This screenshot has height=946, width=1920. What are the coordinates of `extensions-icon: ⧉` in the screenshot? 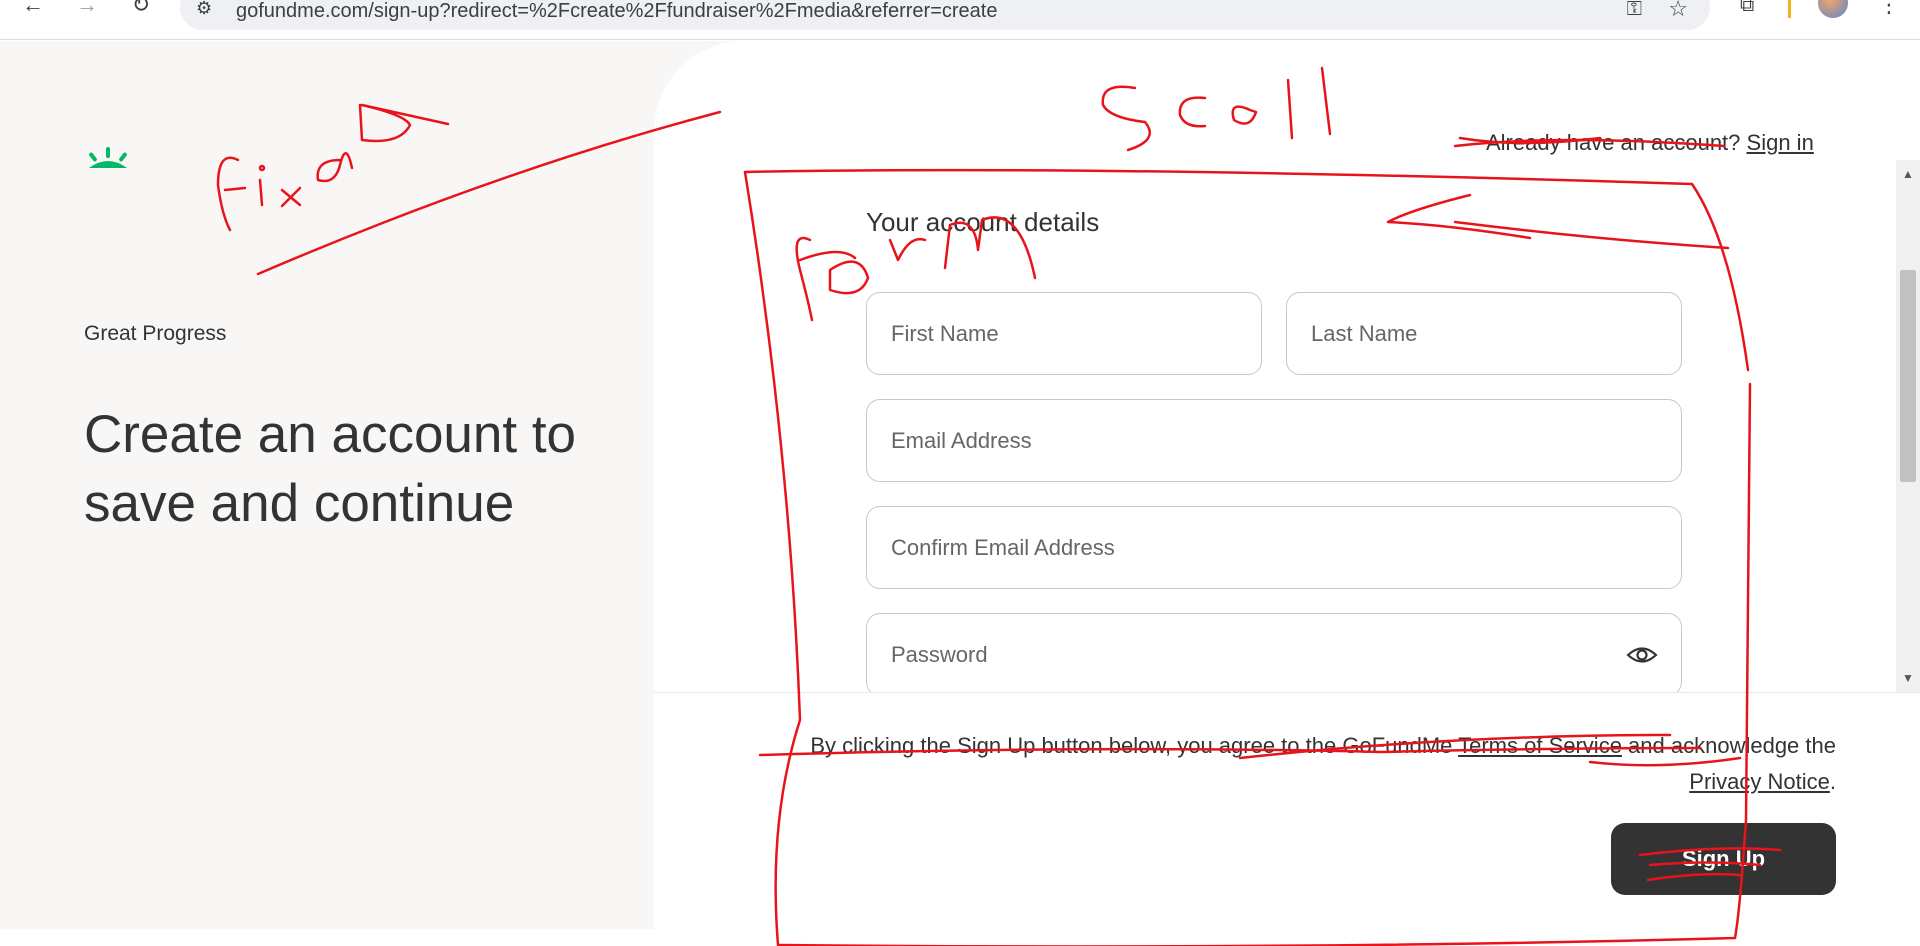 It's located at (1747, 8).